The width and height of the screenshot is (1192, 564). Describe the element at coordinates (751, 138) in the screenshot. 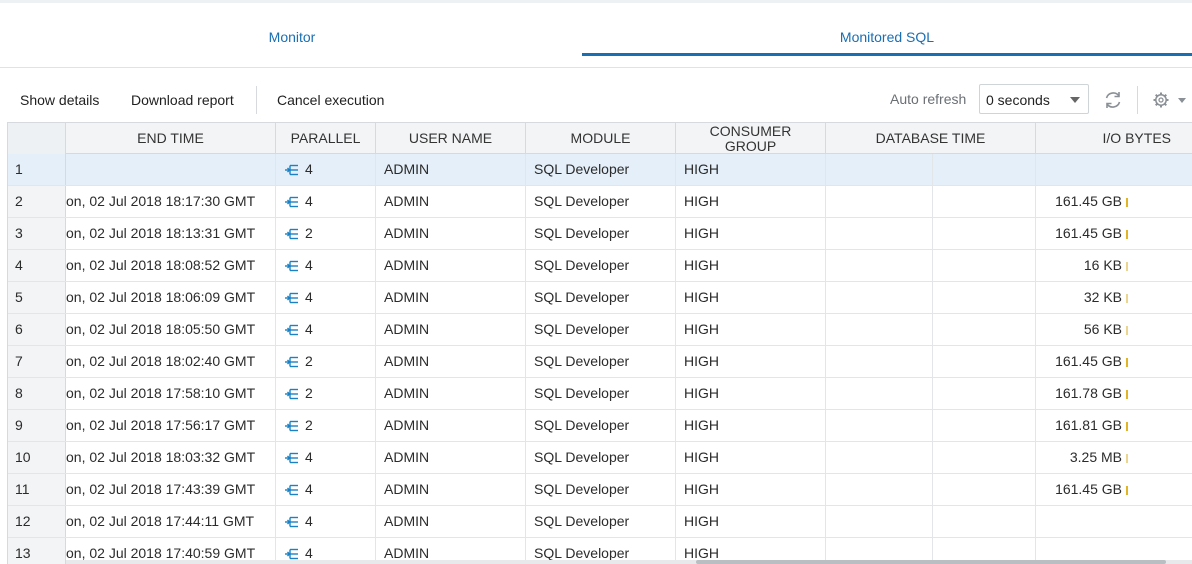

I see `column-header-consumer-group: CONSUMER GROUP` at that location.